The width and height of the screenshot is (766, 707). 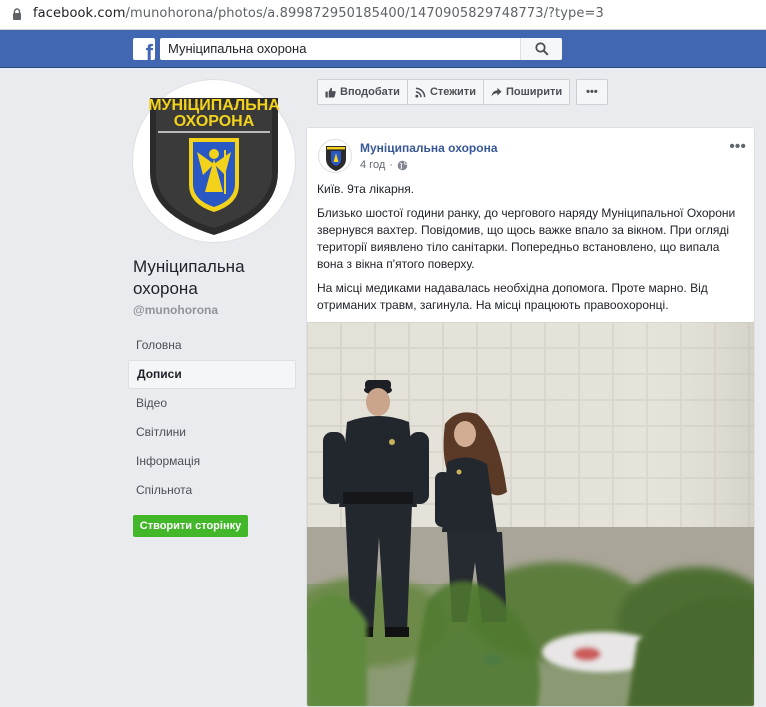 What do you see at coordinates (212, 345) in the screenshot?
I see `nav-item-home: Головна` at bounding box center [212, 345].